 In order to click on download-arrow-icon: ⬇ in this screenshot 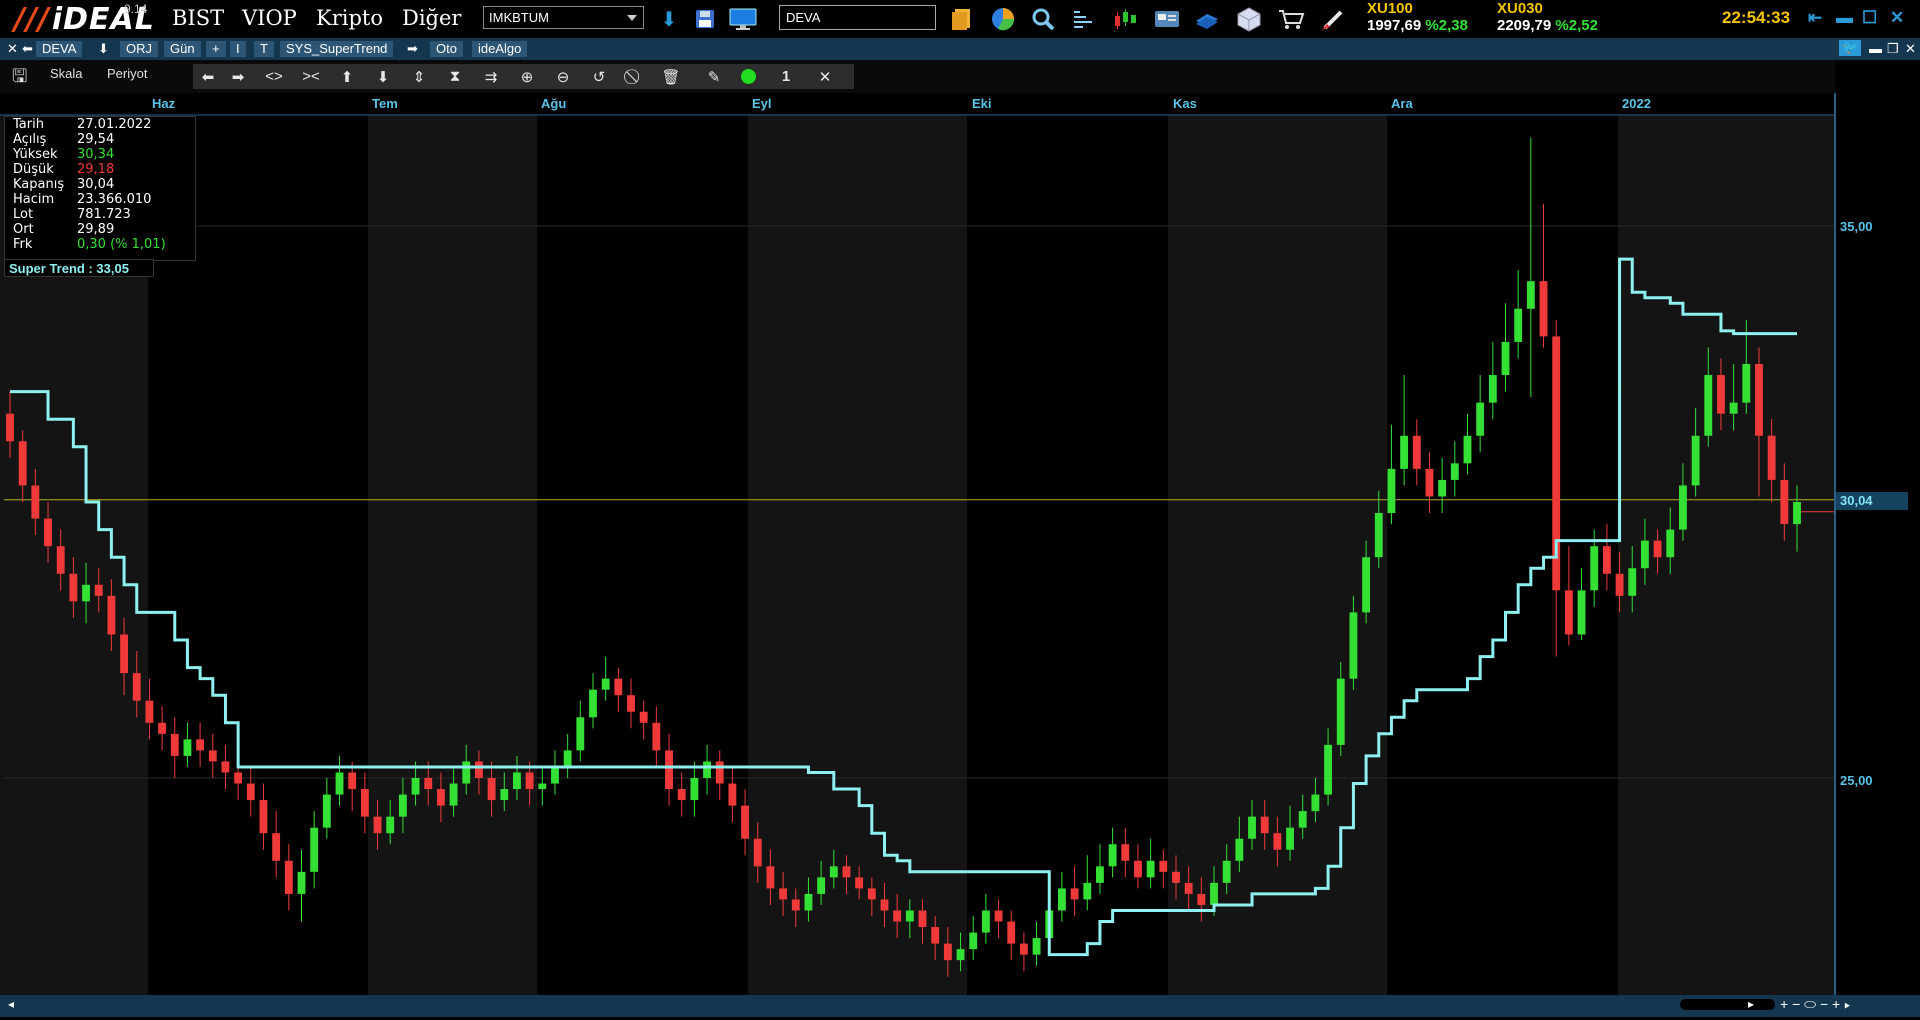, I will do `click(669, 19)`.